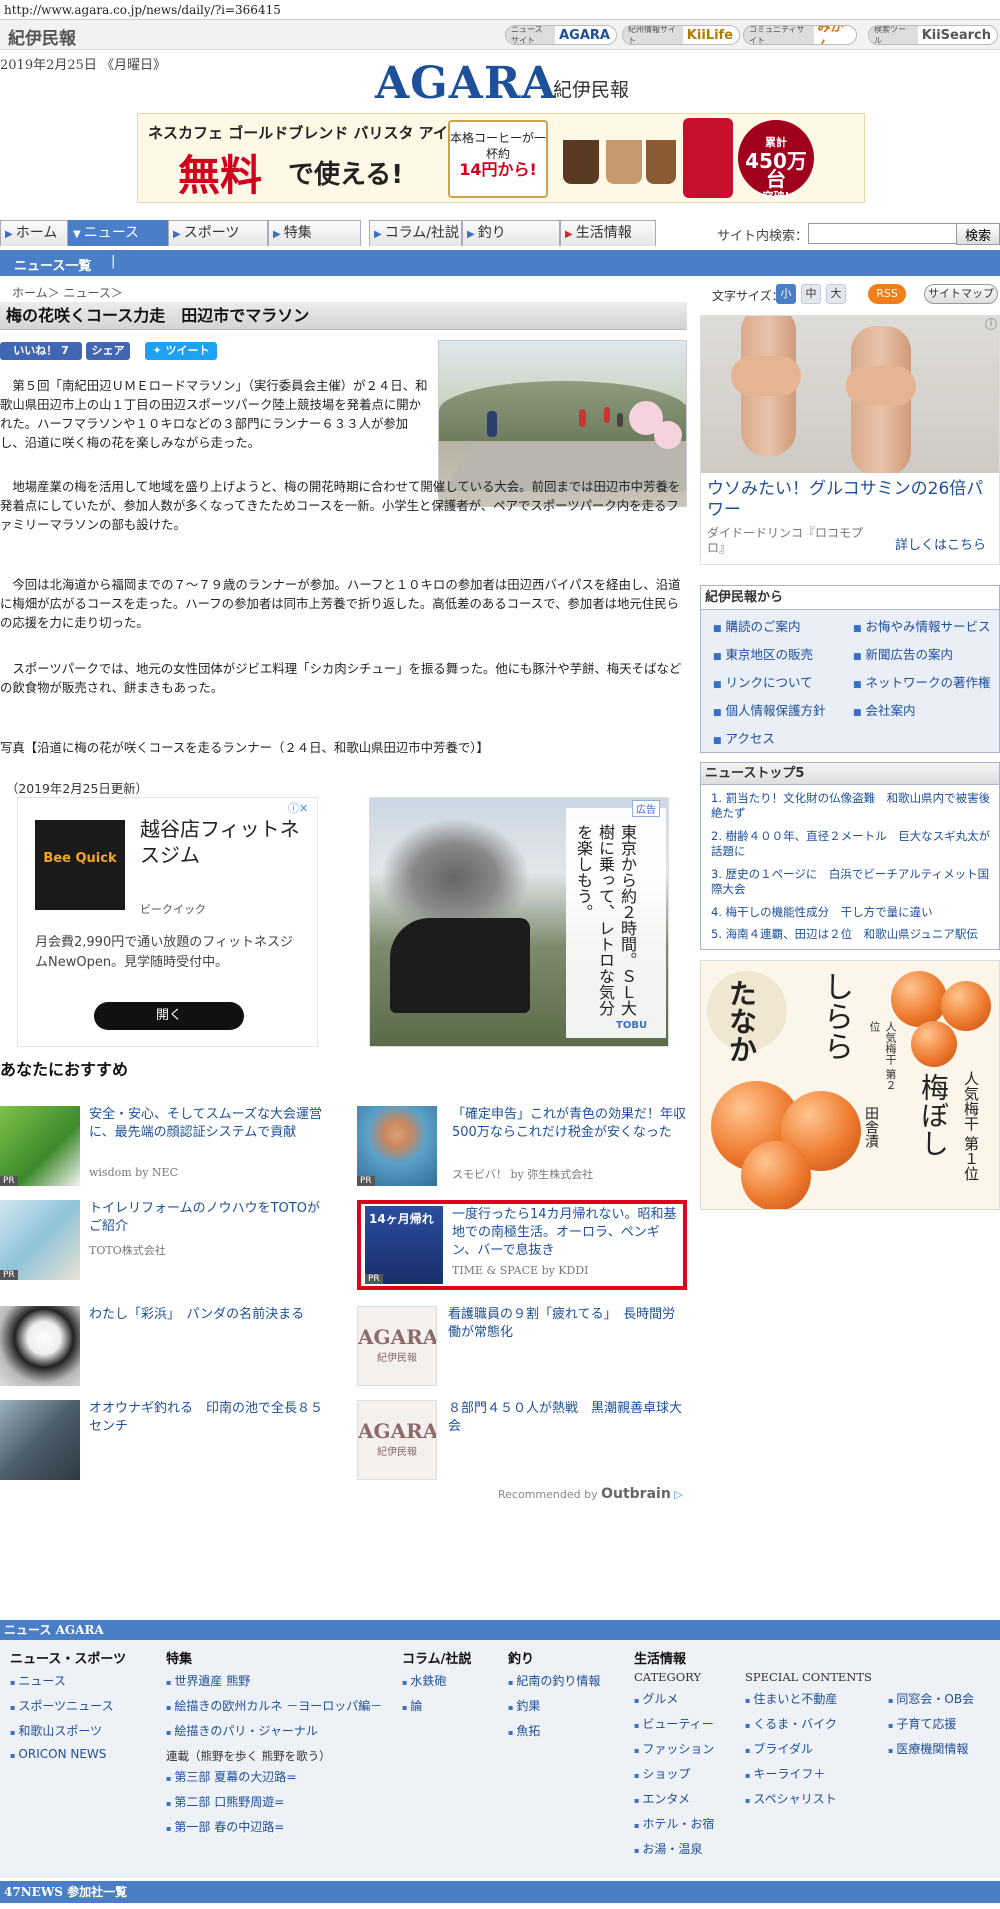 This screenshot has height=1909, width=1000. I want to click on site-link-name: AGARA, so click(584, 35).